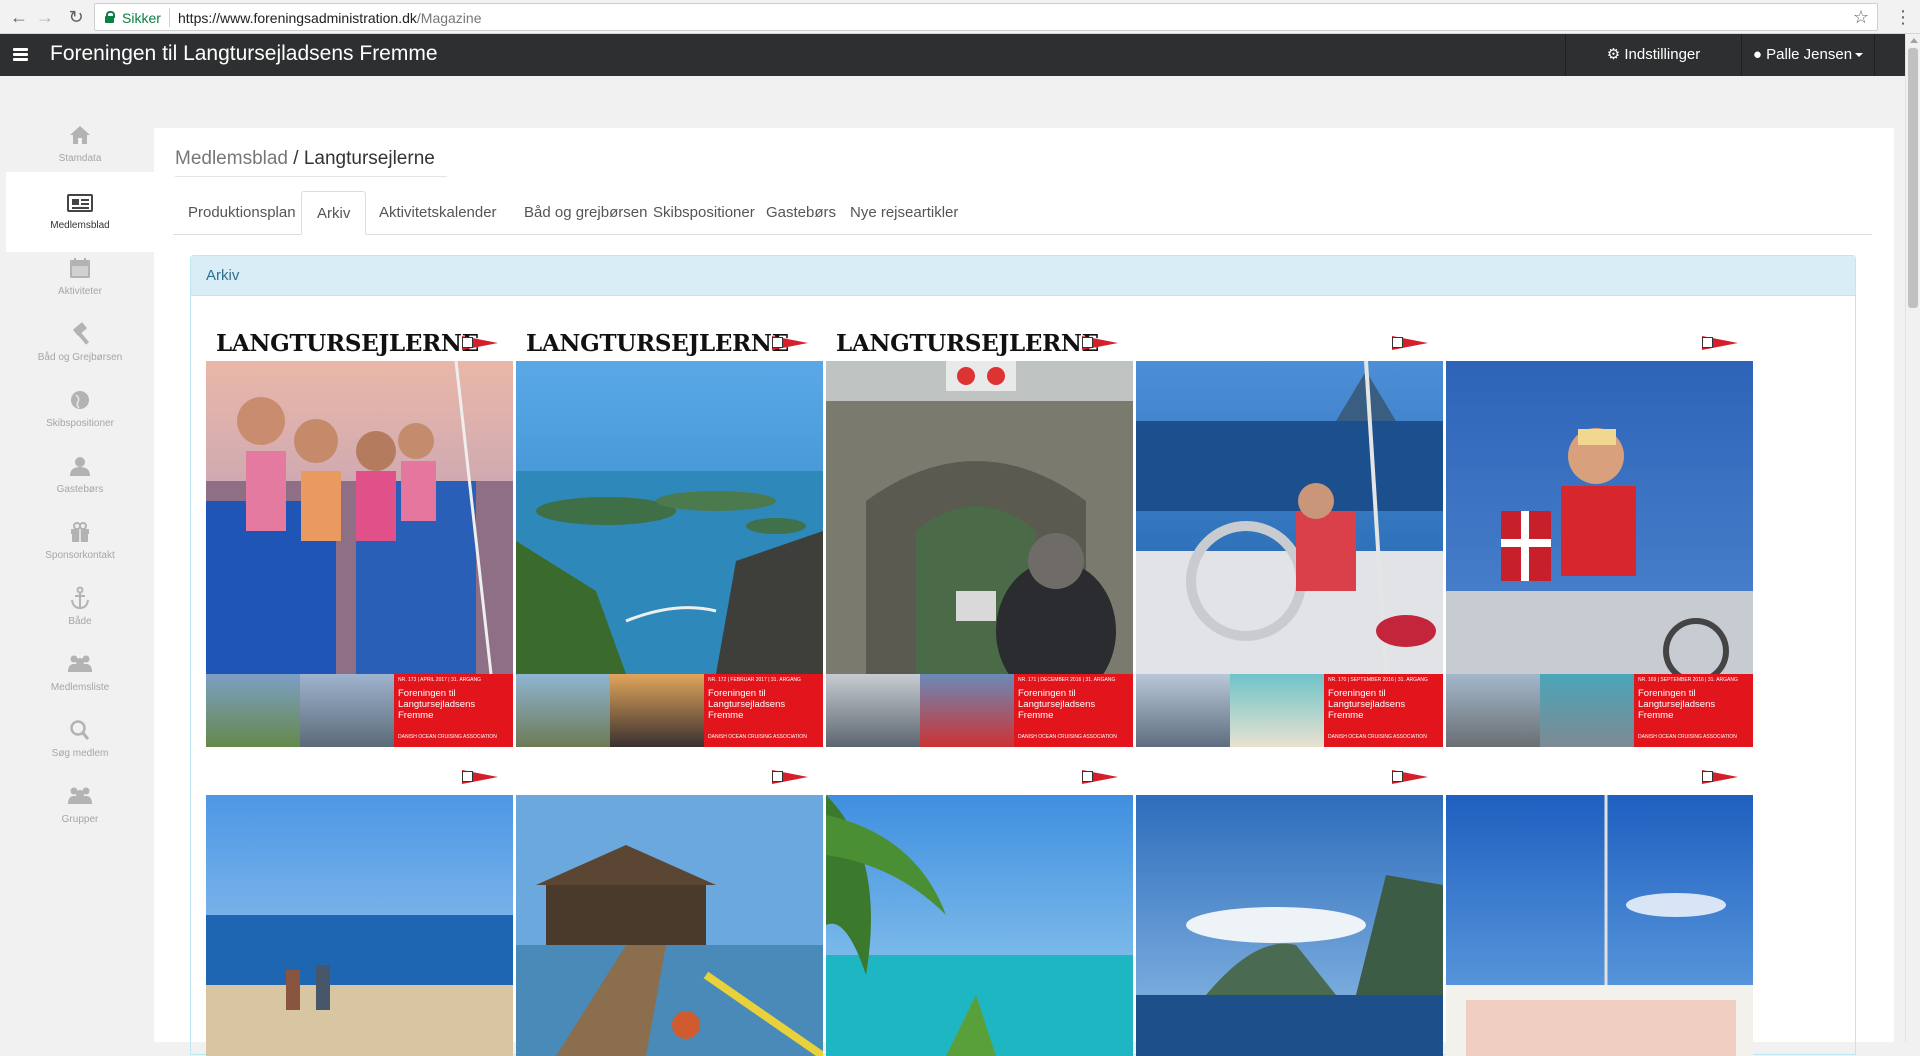 This screenshot has height=1056, width=1920. I want to click on reload-icon: ↻, so click(76, 17).